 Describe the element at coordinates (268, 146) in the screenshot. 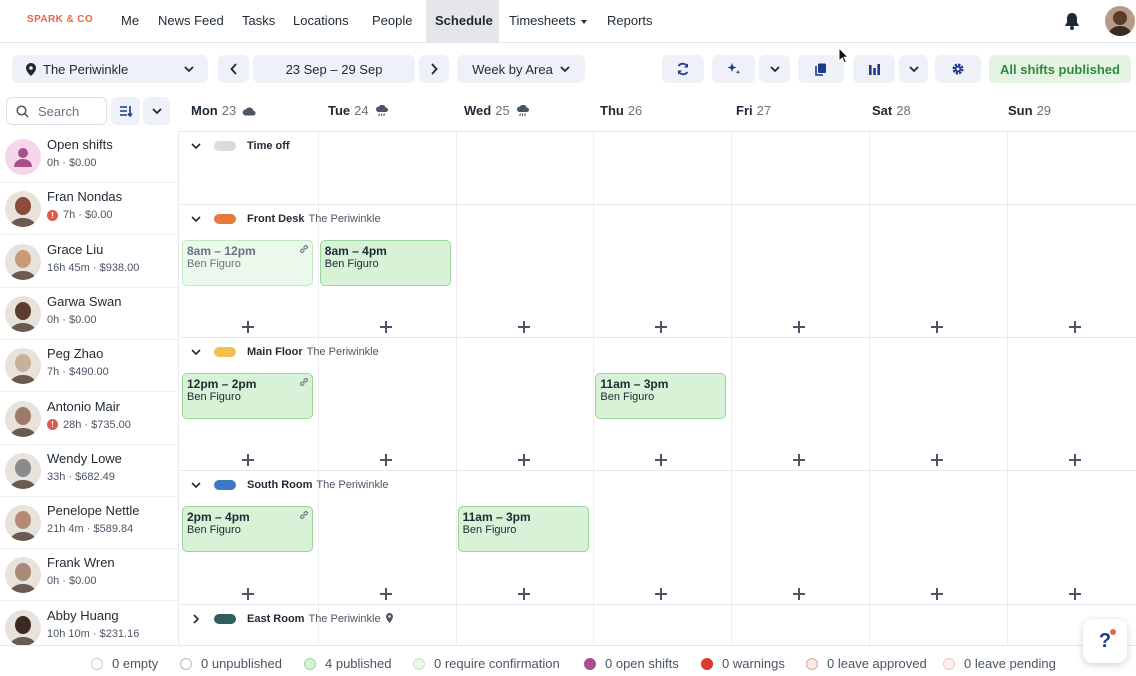

I see `area-title: Time off` at that location.